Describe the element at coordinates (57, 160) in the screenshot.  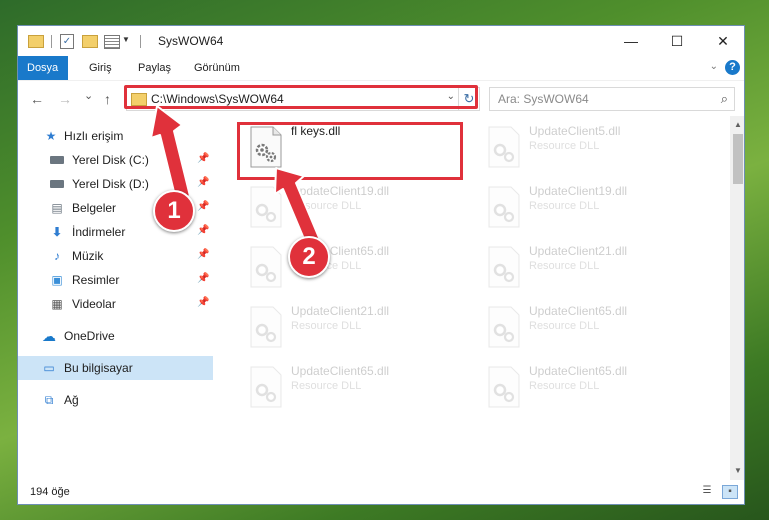
I see `drive-icon` at that location.